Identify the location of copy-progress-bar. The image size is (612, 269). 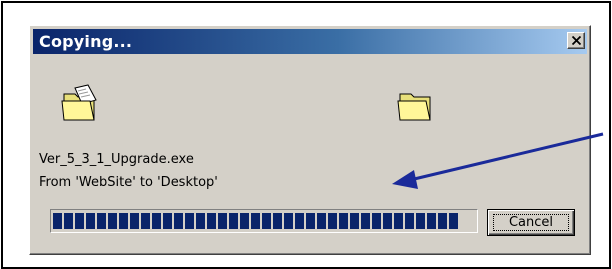
(264, 221).